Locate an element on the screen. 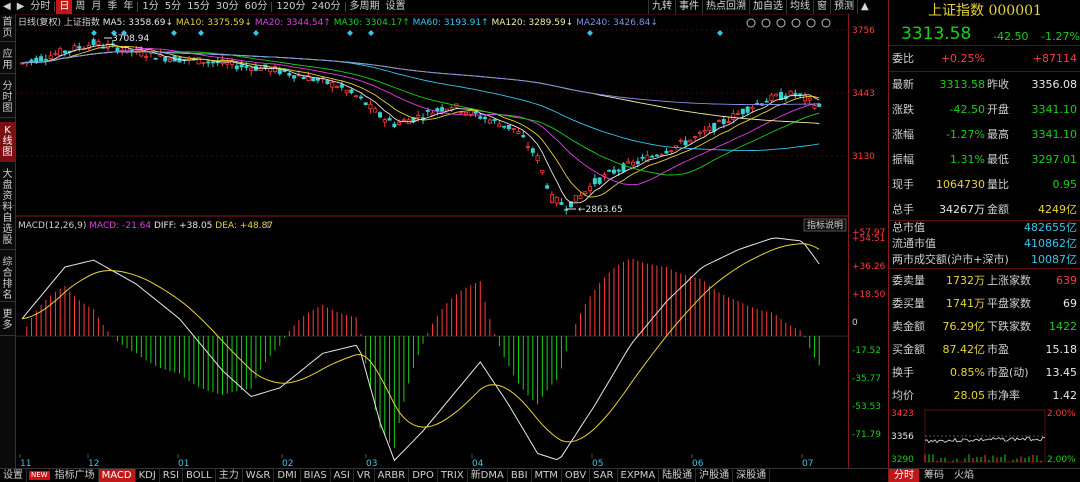 This screenshot has width=1080, height=482. period-tab: 1分 is located at coordinates (150, 7).